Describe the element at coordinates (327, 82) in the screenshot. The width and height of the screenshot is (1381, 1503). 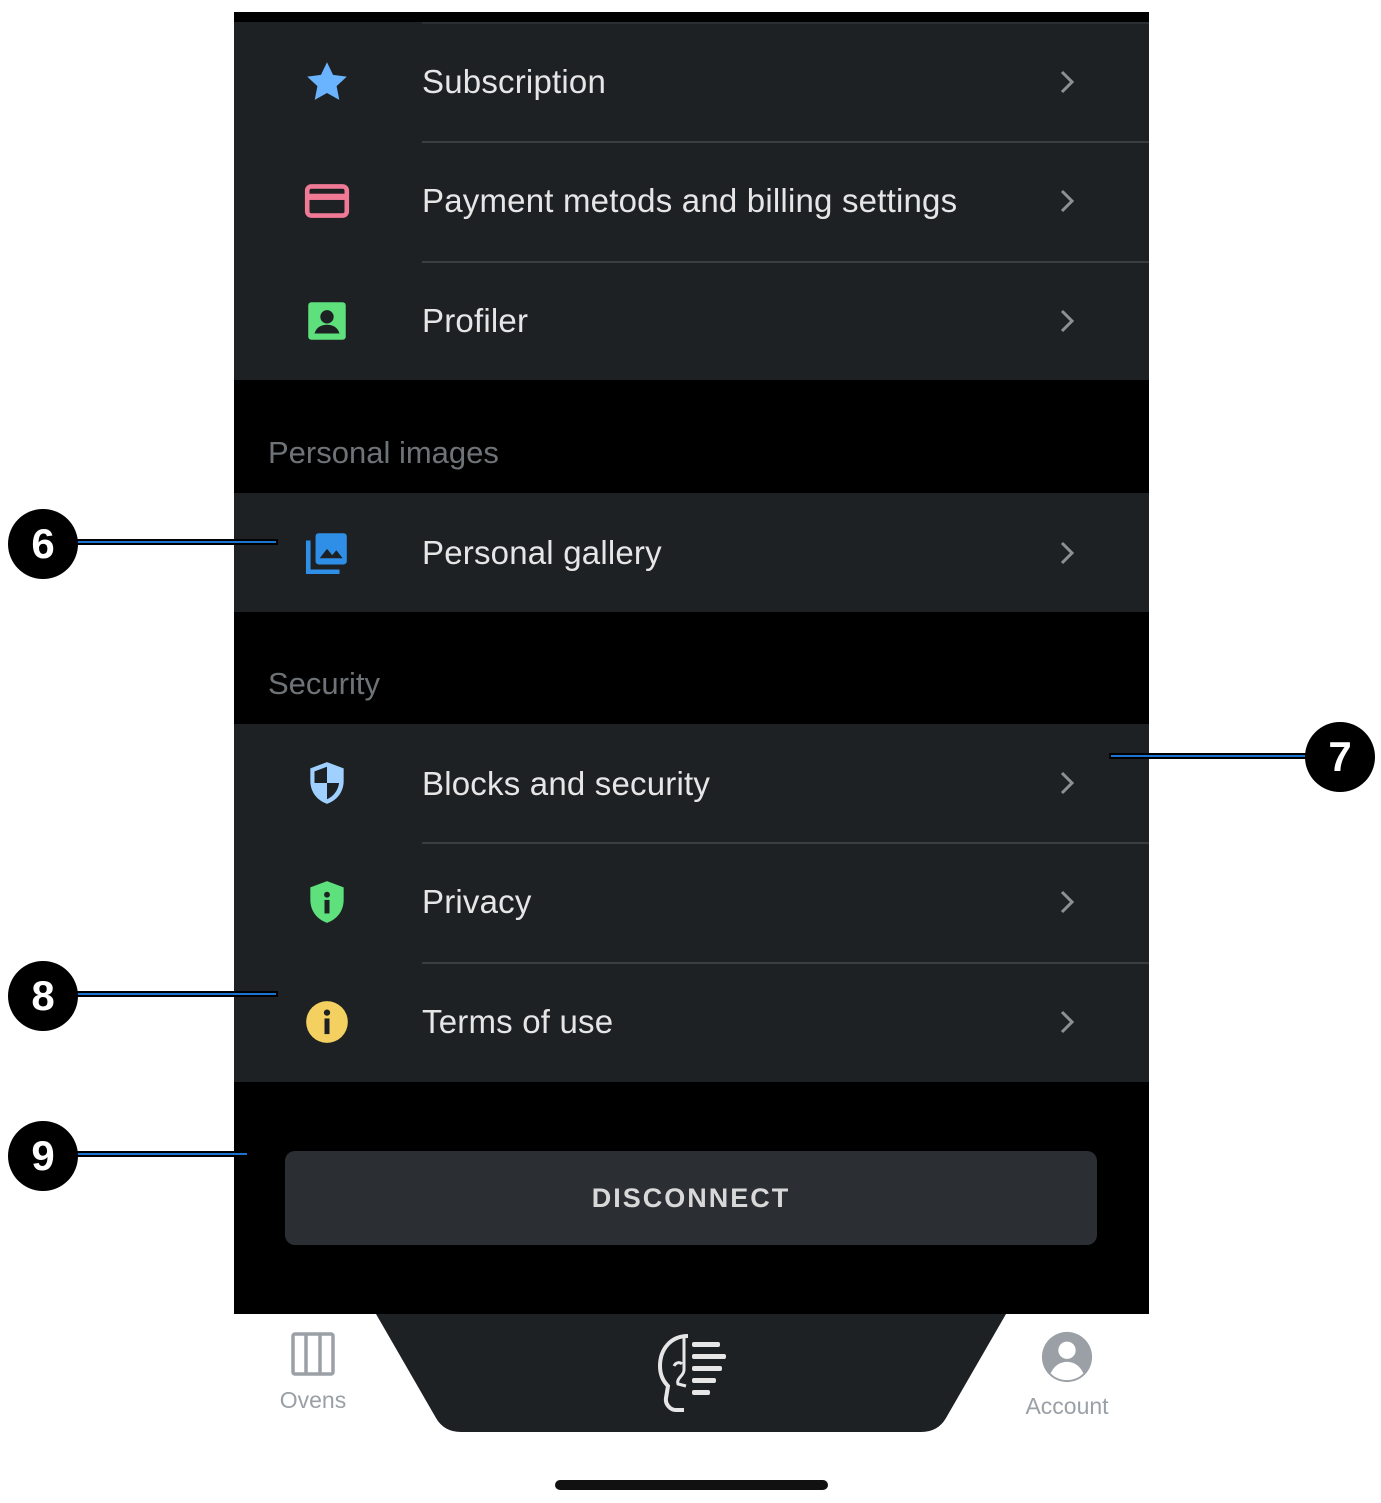
I see `star-icon` at that location.